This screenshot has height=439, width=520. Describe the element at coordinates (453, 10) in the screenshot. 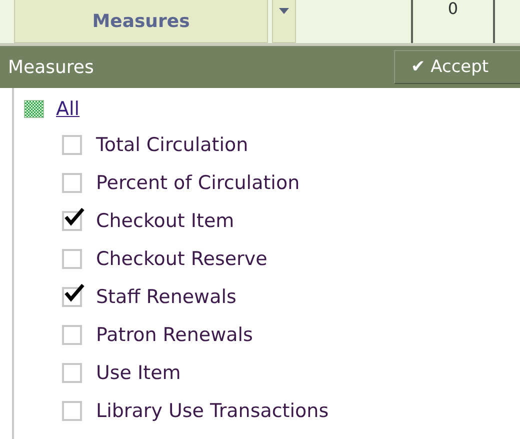

I see `table-cell-text: 0` at that location.